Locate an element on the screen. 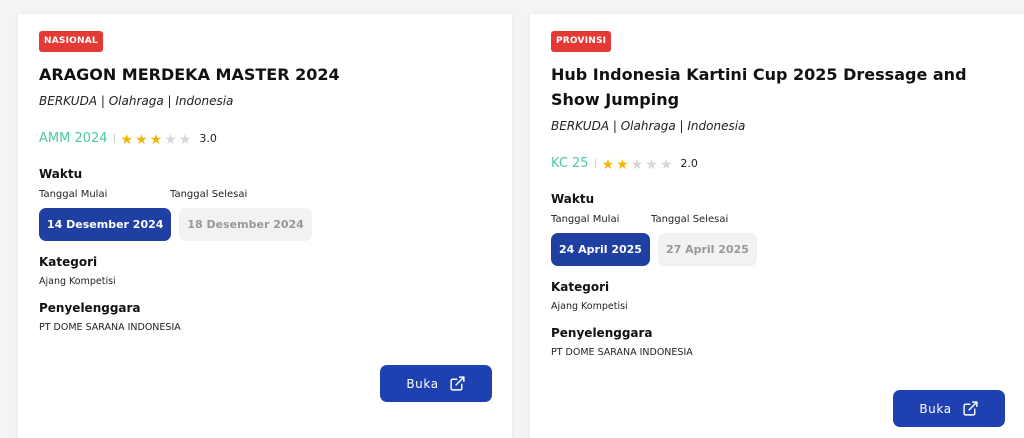 This screenshot has height=438, width=1024. start-date-chip: 24 April 2025 is located at coordinates (600, 249).